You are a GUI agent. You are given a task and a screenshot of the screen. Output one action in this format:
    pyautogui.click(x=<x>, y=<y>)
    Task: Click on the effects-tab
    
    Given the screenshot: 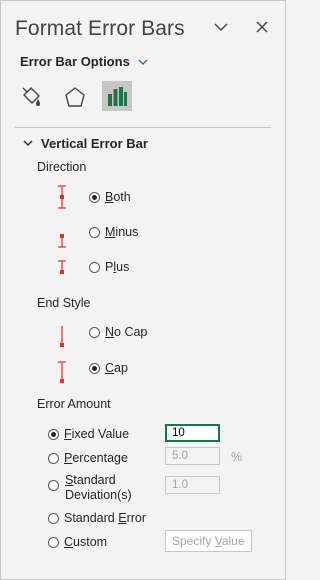 What is the action you would take?
    pyautogui.click(x=75, y=97)
    